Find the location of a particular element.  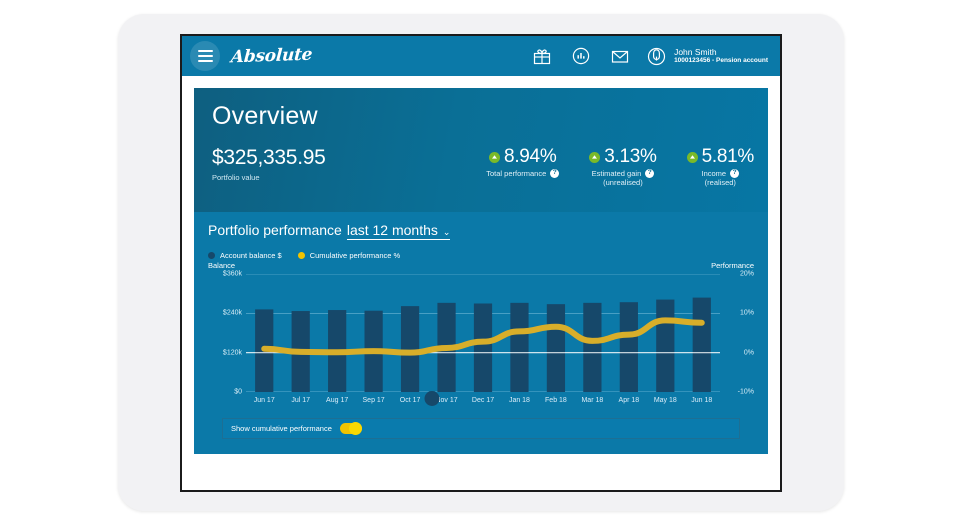

metric-value: 3.13% is located at coordinates (630, 156).